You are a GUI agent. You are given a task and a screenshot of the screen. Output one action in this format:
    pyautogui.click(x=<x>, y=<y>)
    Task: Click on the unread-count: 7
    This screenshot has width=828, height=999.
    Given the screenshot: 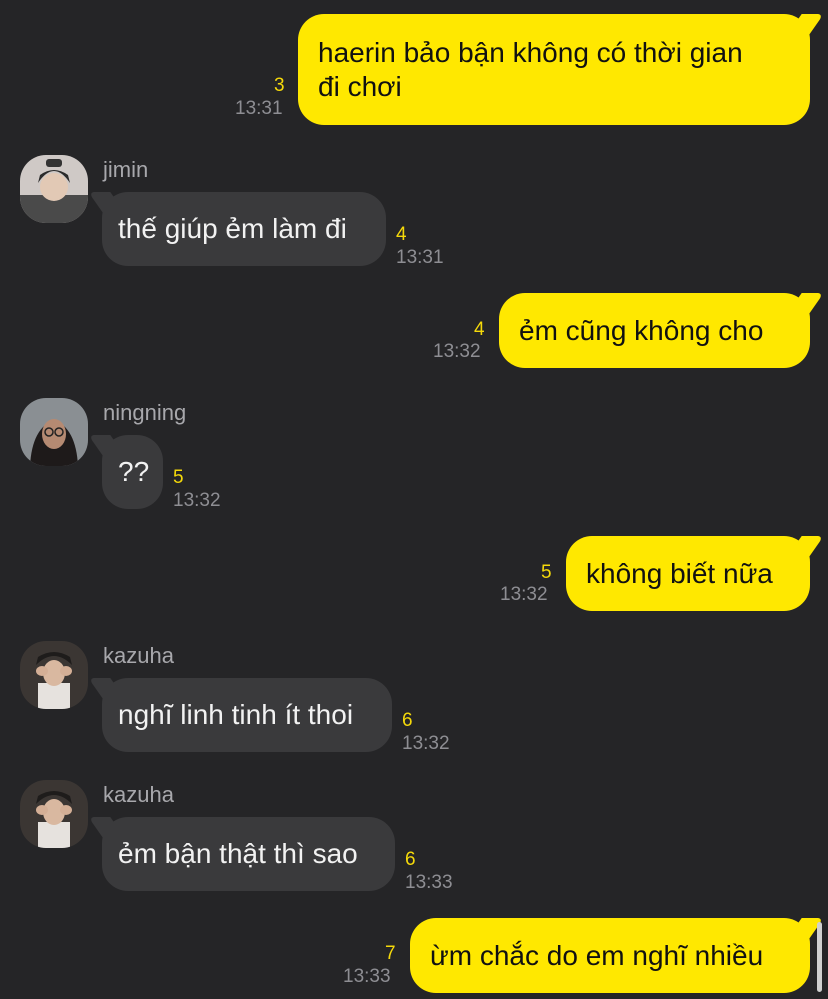 What is the action you would take?
    pyautogui.click(x=390, y=953)
    